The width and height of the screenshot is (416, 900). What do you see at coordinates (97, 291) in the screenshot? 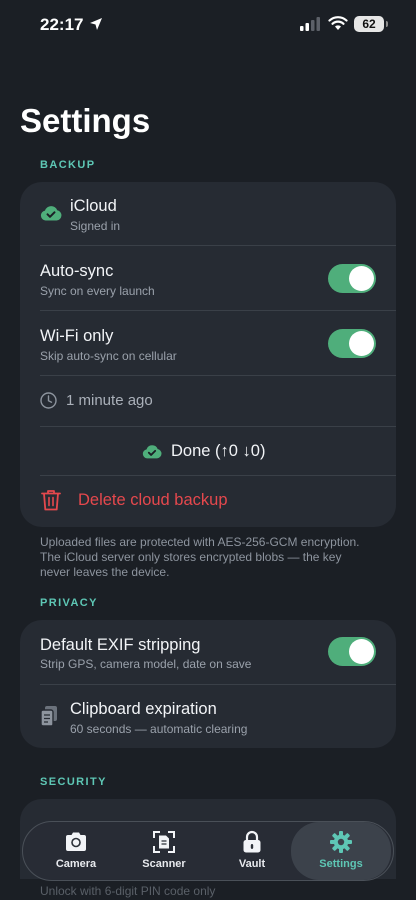
I see `auto-sync-subtitle: Sync on every launch` at bounding box center [97, 291].